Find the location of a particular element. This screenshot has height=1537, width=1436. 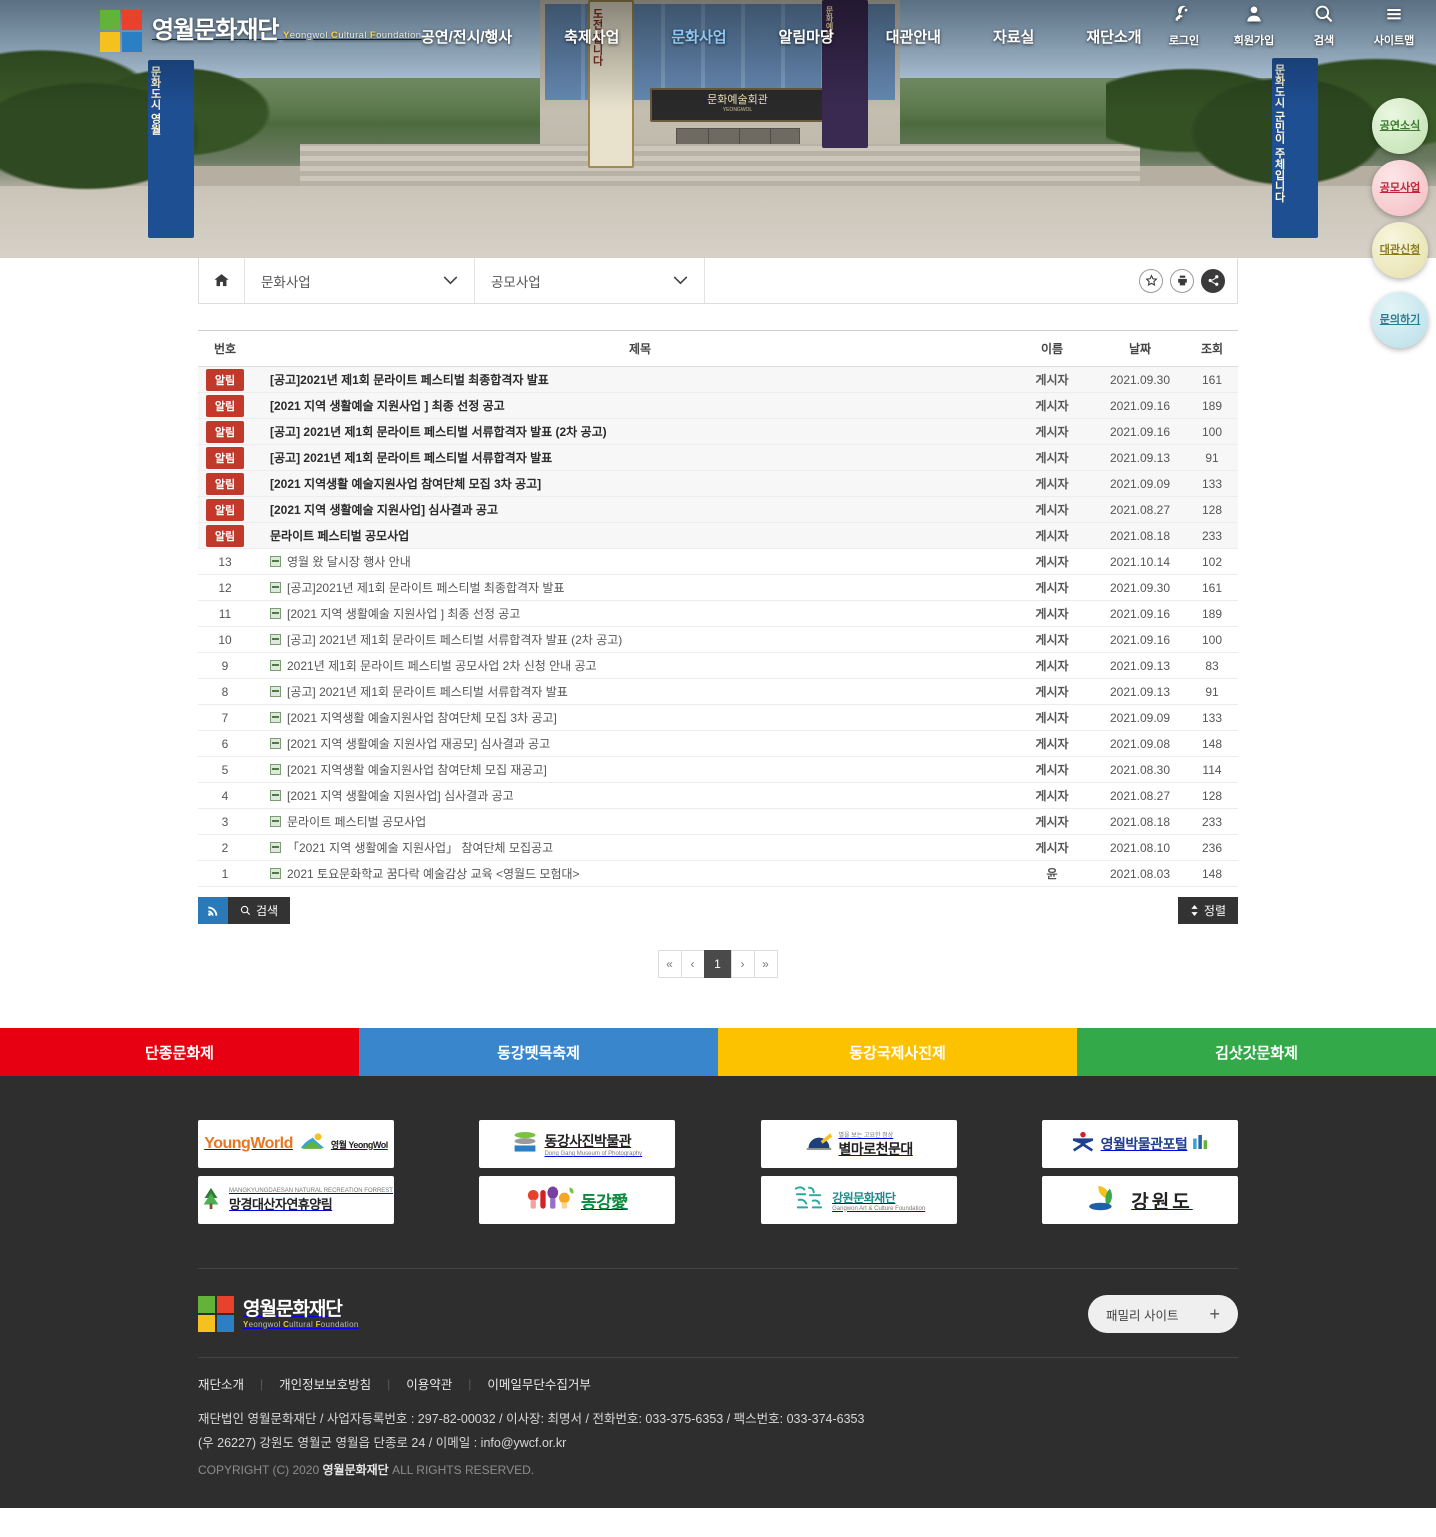

star-icon is located at coordinates (1151, 280).